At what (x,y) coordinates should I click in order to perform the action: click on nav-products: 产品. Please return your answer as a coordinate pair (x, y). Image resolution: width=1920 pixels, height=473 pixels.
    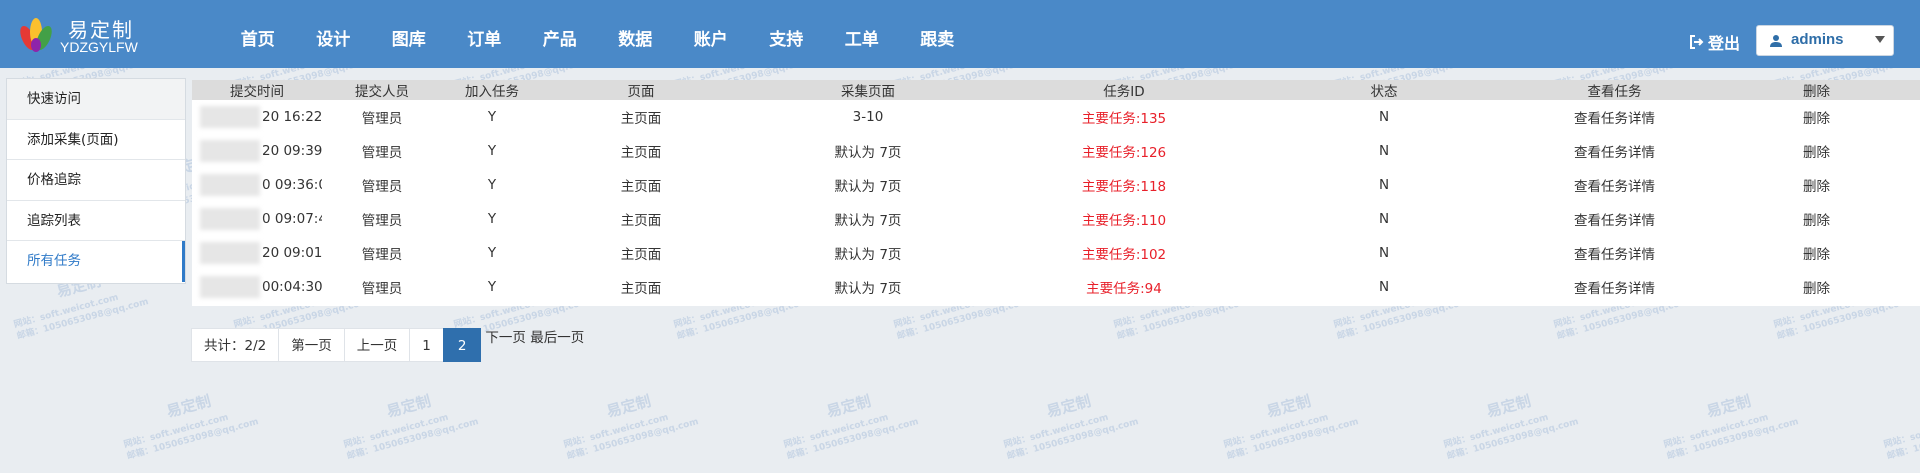
    Looking at the image, I should click on (560, 34).